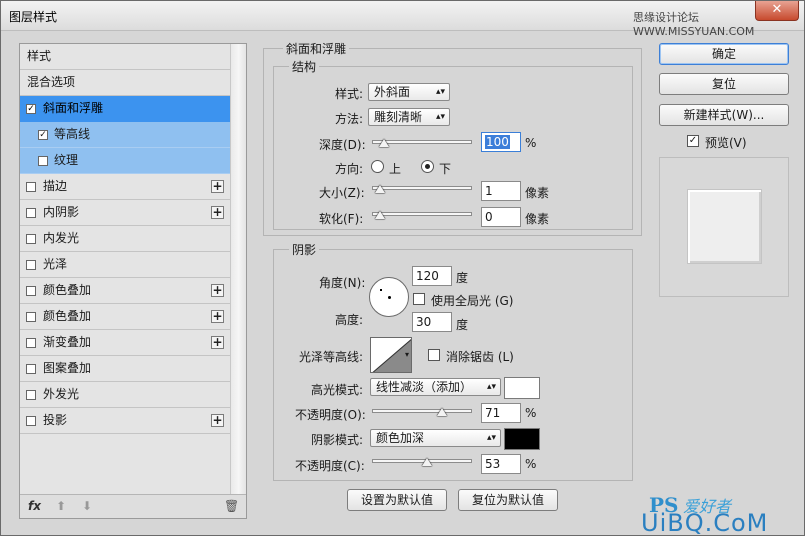  What do you see at coordinates (67, 316) in the screenshot?
I see `style-item-label: 颜色叠加` at bounding box center [67, 316].